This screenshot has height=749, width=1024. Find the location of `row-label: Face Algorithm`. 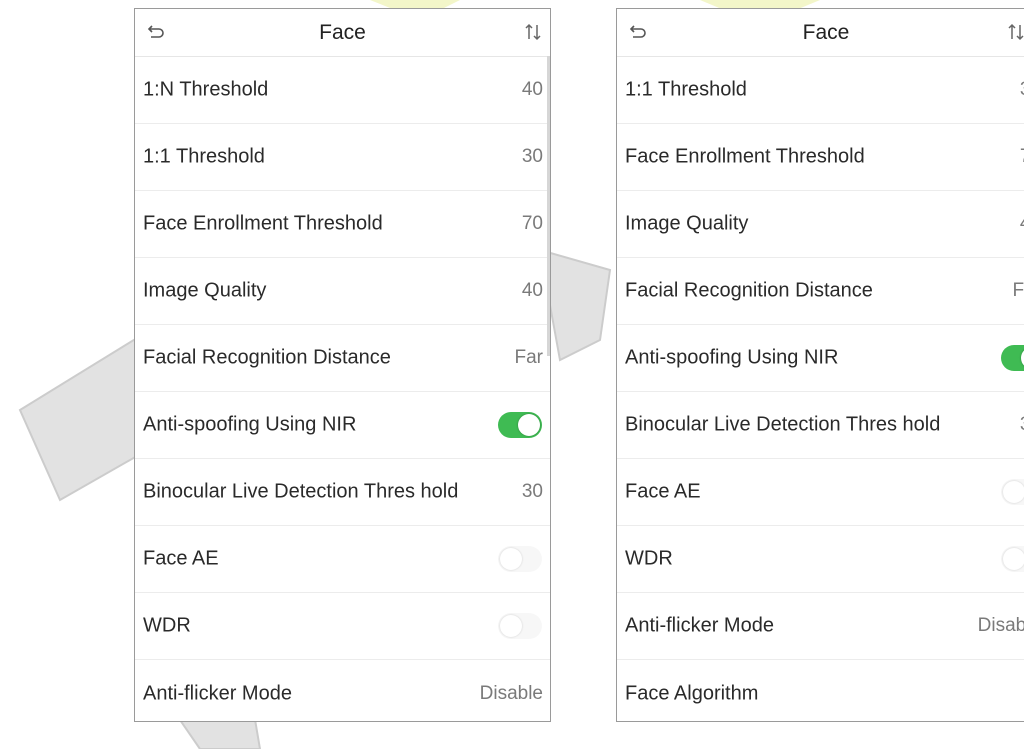

row-label: Face Algorithm is located at coordinates (692, 693).